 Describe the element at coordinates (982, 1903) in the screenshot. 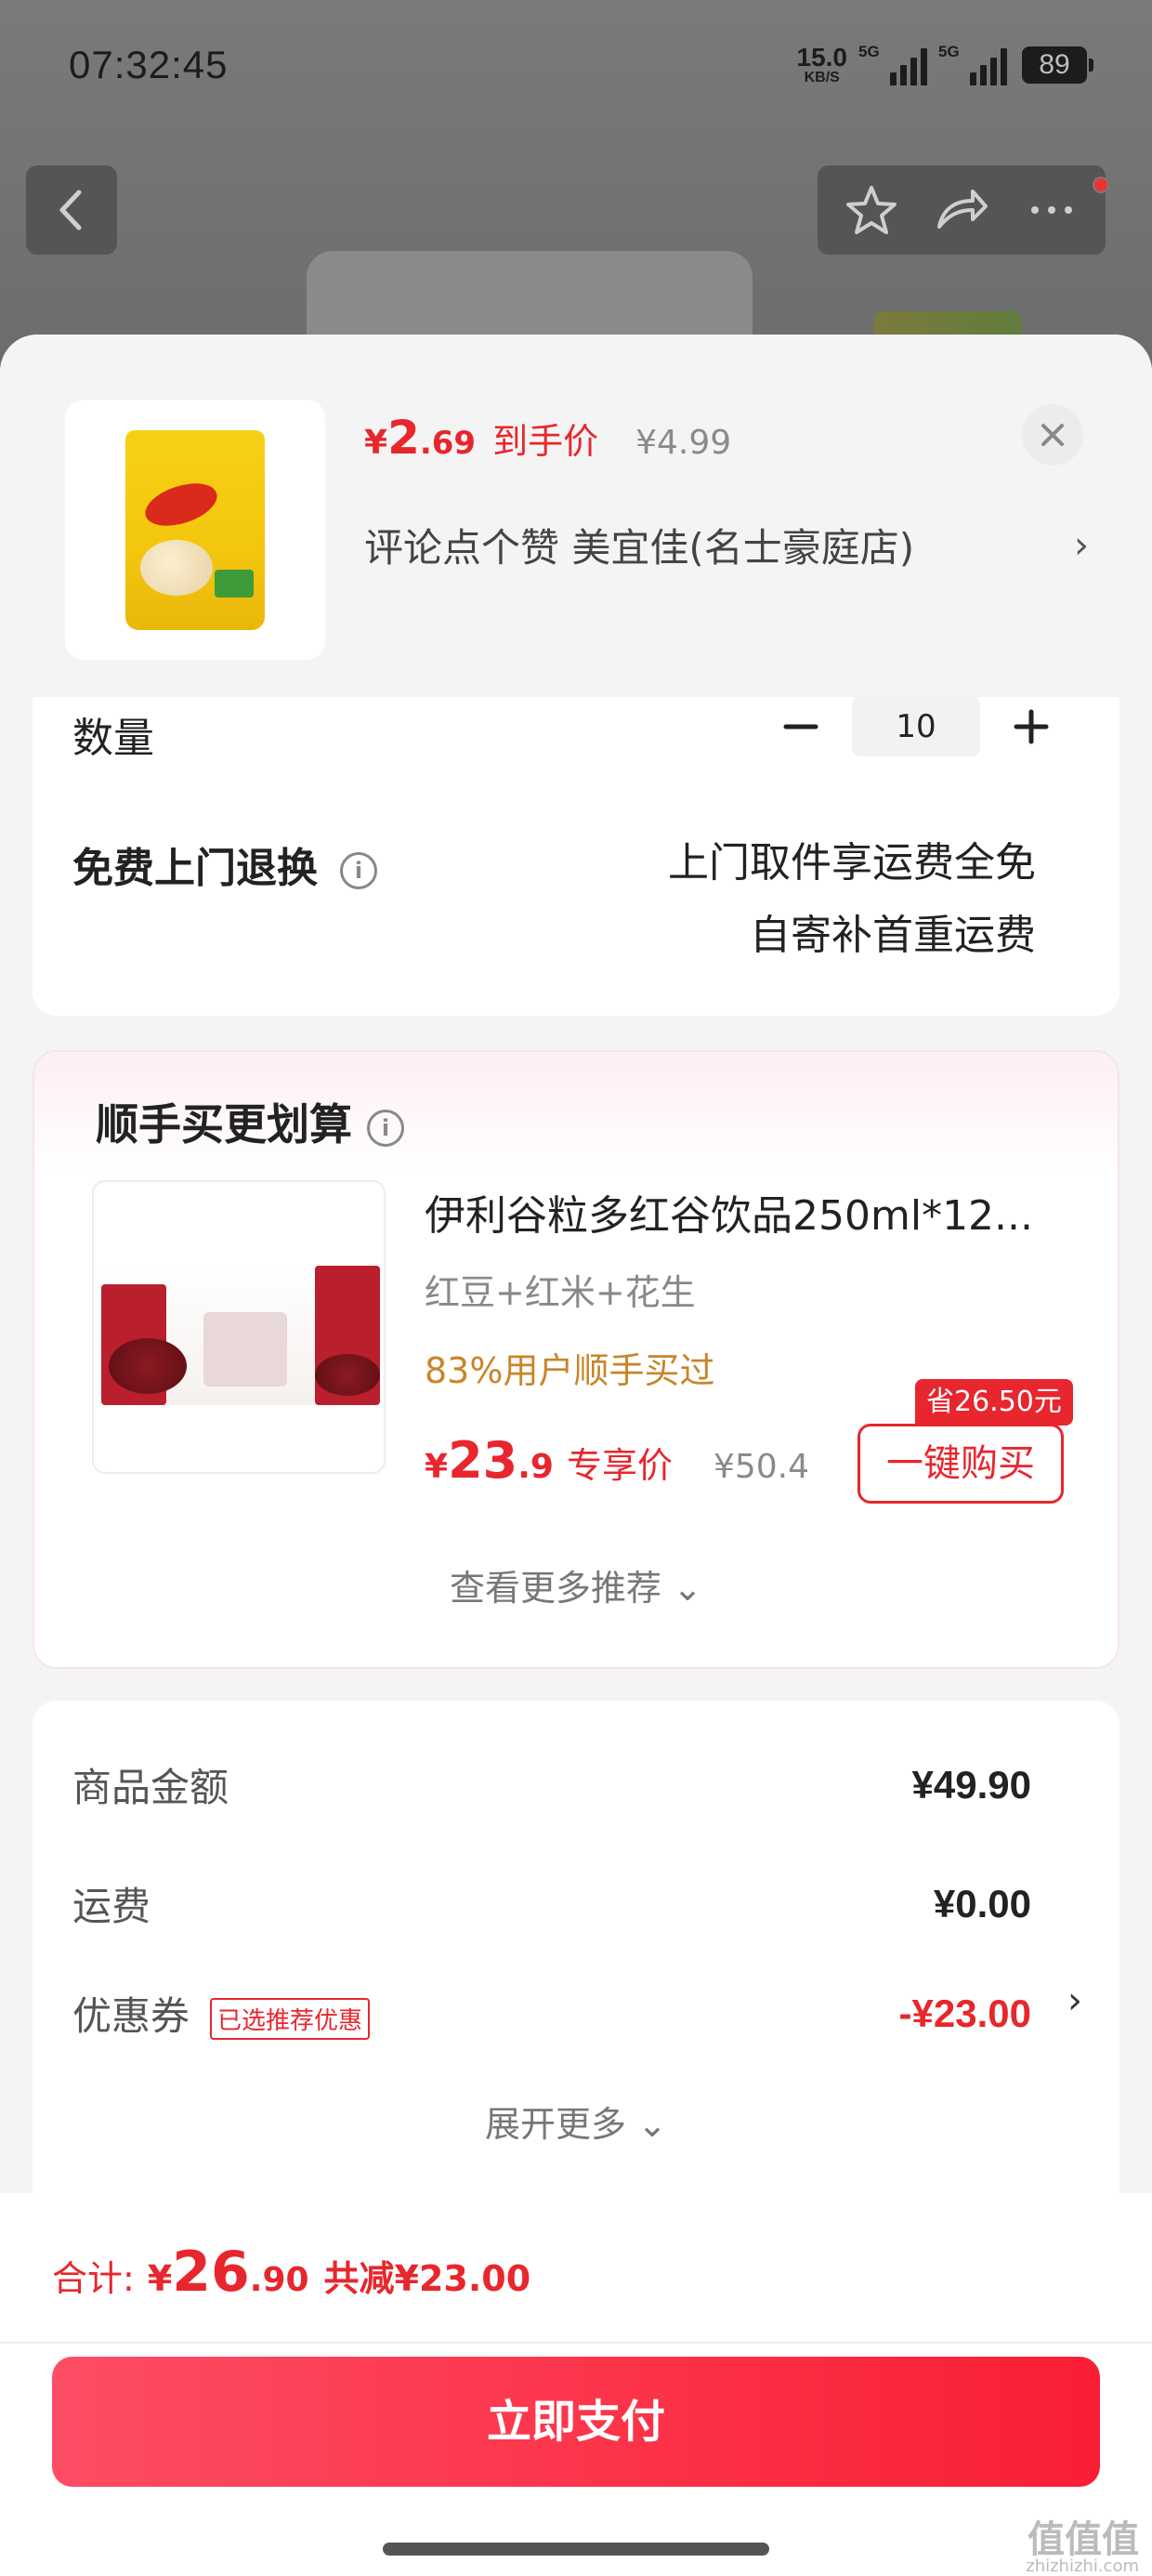

I see `shipping-value: ¥0.00` at that location.